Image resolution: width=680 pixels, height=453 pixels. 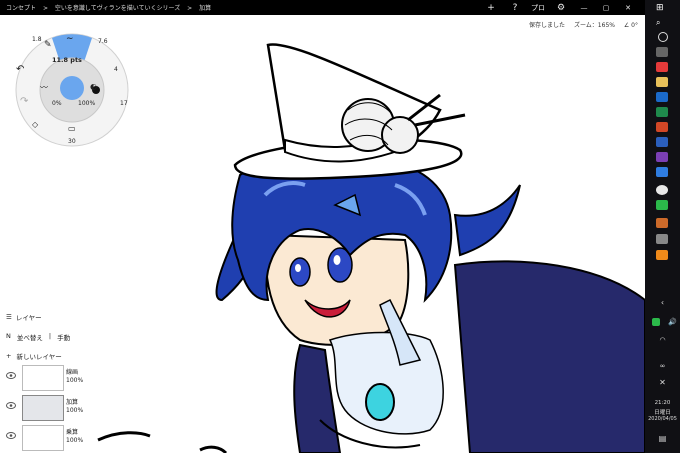 I want to click on pen-tool-icon: ✎, so click(x=48, y=45).